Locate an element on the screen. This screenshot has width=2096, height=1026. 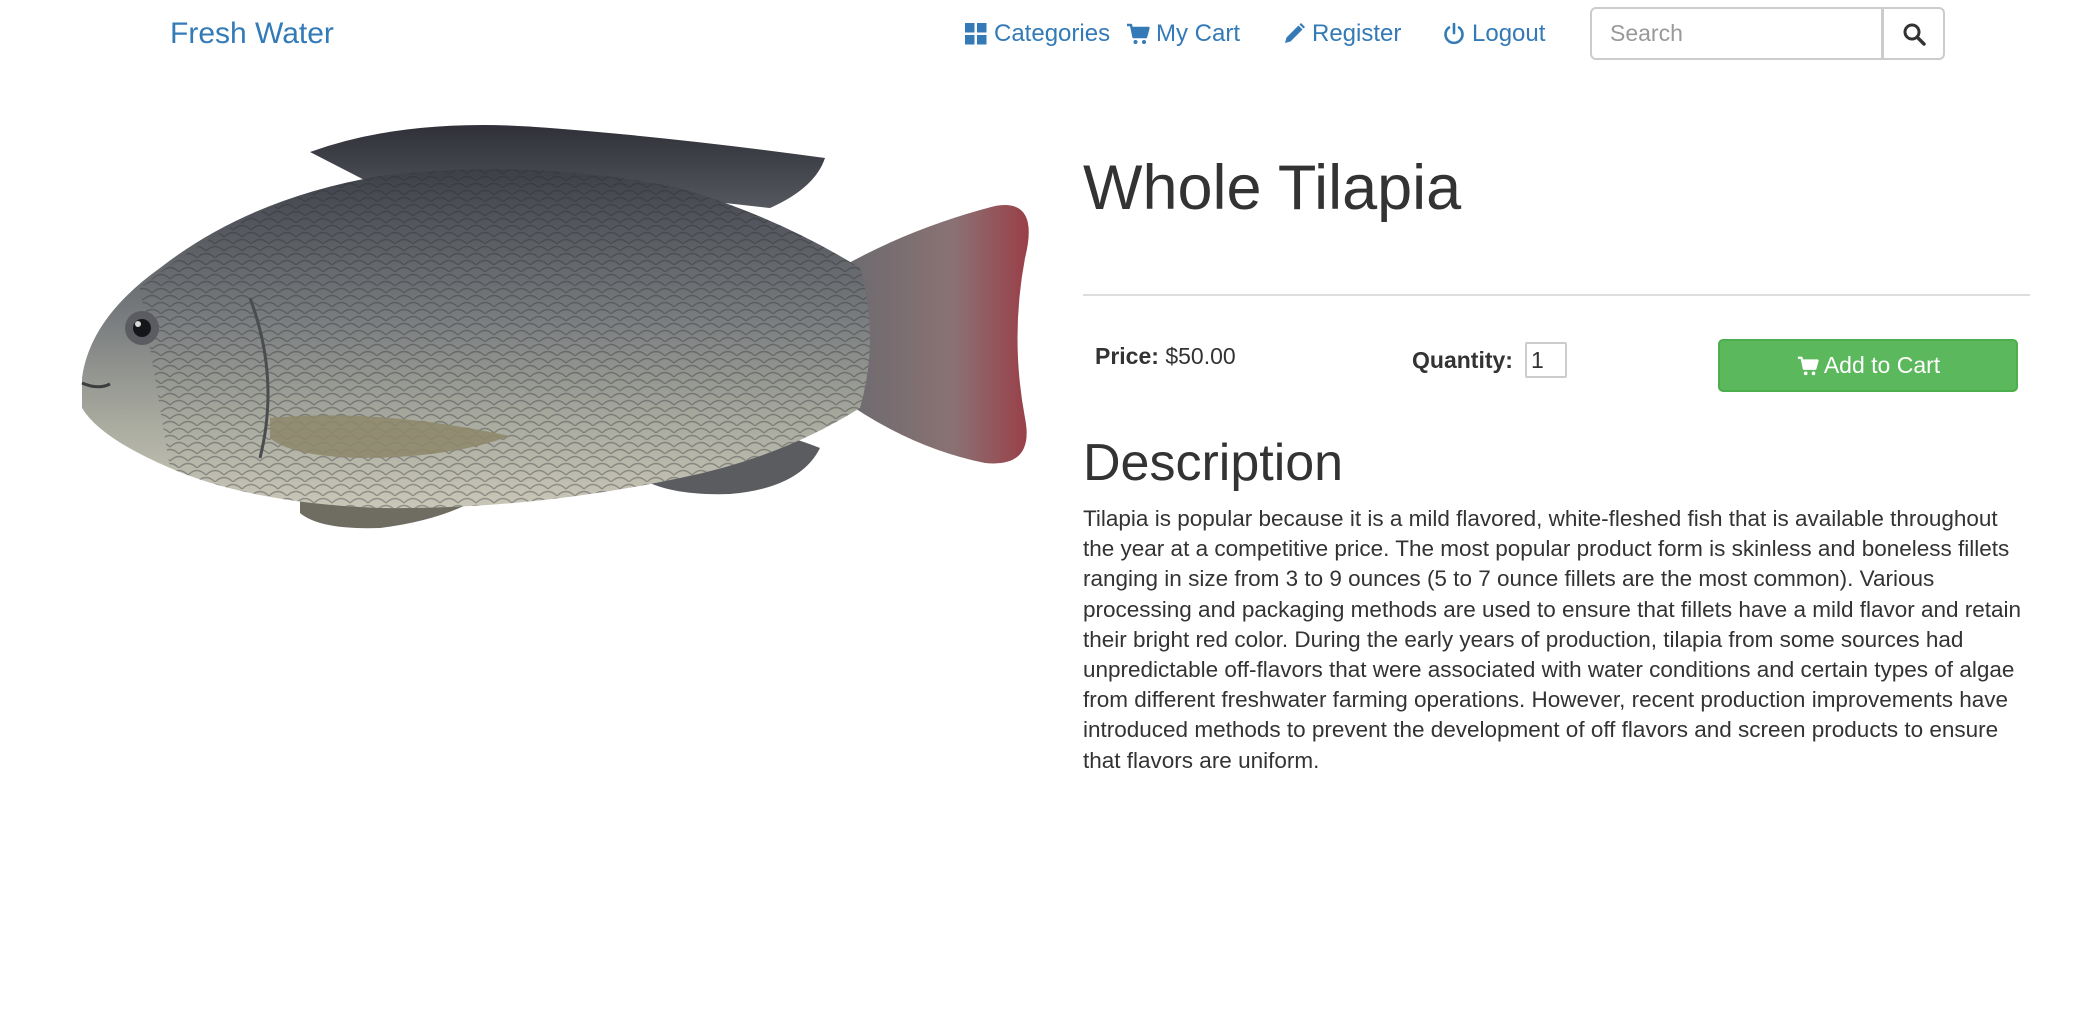
nav-register-label: Register is located at coordinates (1357, 33).